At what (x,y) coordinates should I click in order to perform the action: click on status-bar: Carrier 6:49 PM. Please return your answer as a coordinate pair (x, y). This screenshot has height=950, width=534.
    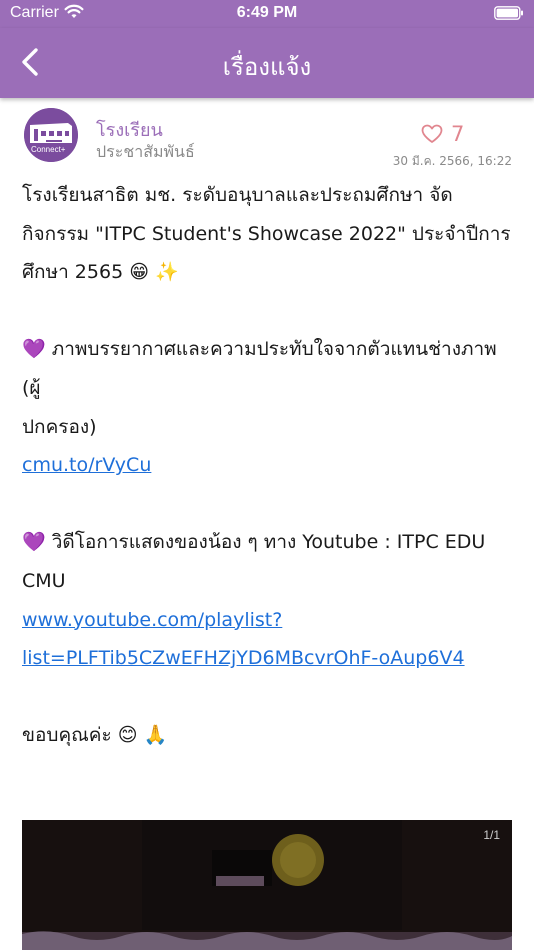
    Looking at the image, I should click on (267, 14).